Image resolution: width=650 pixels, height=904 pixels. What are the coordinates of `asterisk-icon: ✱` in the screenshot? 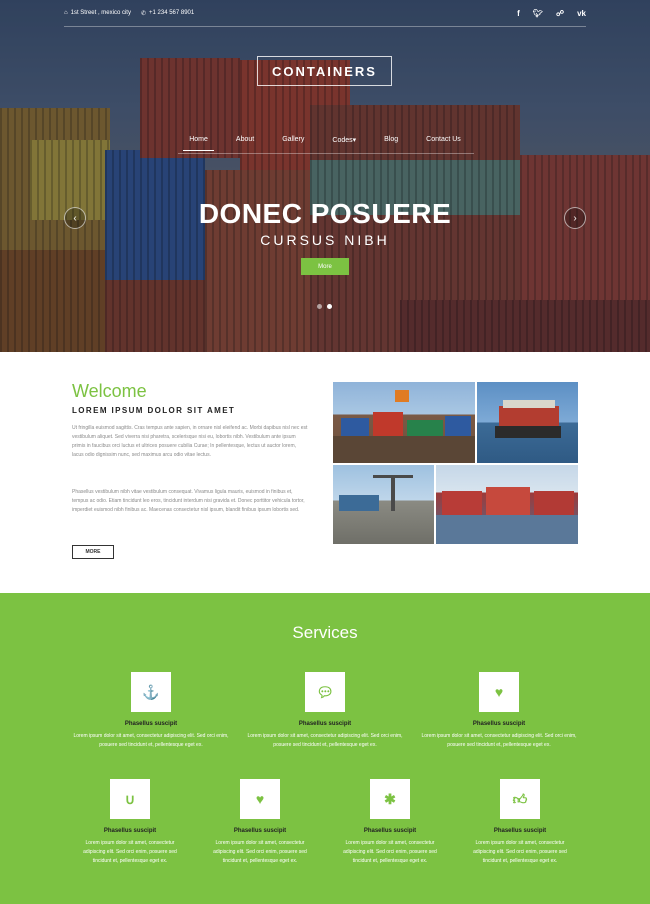 It's located at (390, 798).